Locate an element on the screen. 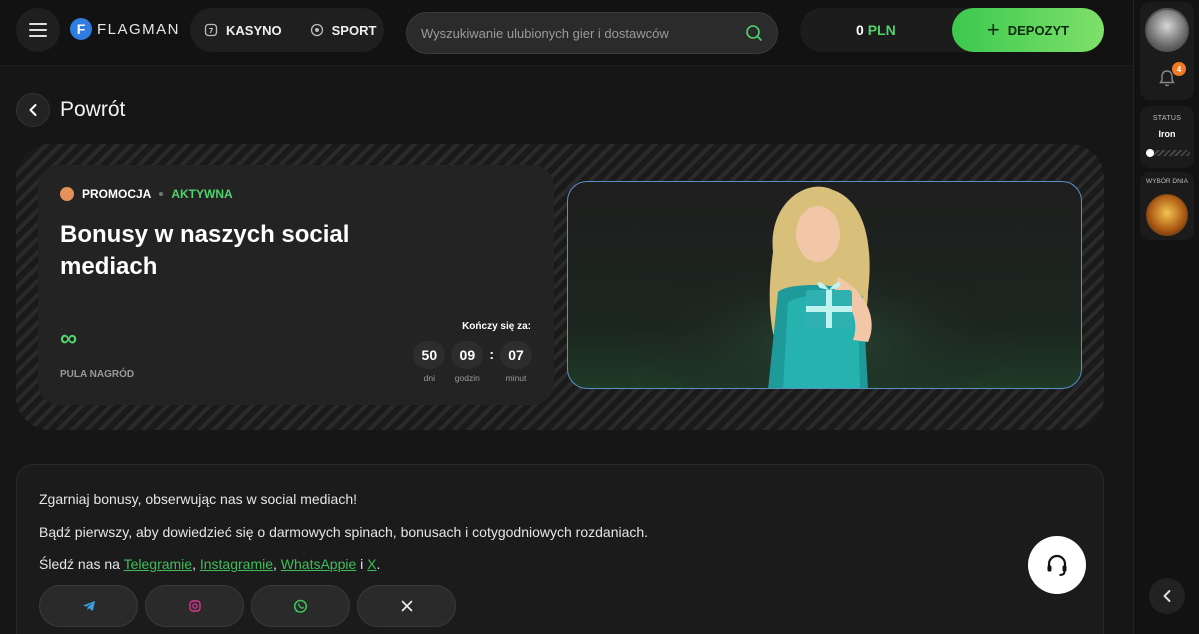 The image size is (1199, 634). headset-icon is located at coordinates (1057, 565).